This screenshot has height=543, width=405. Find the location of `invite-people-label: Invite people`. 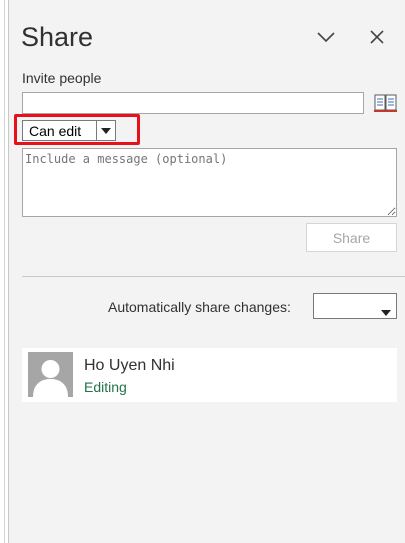

invite-people-label: Invite people is located at coordinates (62, 78).